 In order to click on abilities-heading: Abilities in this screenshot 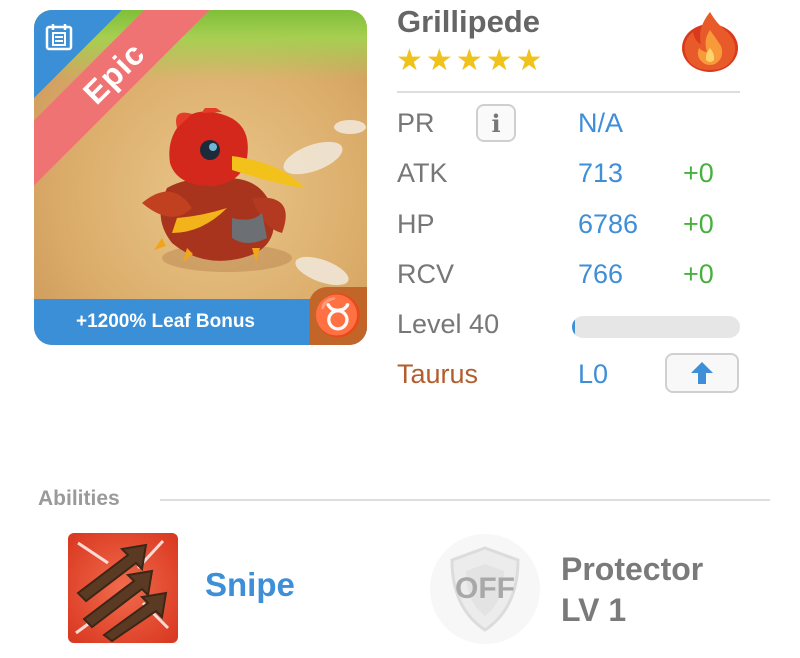, I will do `click(79, 498)`.